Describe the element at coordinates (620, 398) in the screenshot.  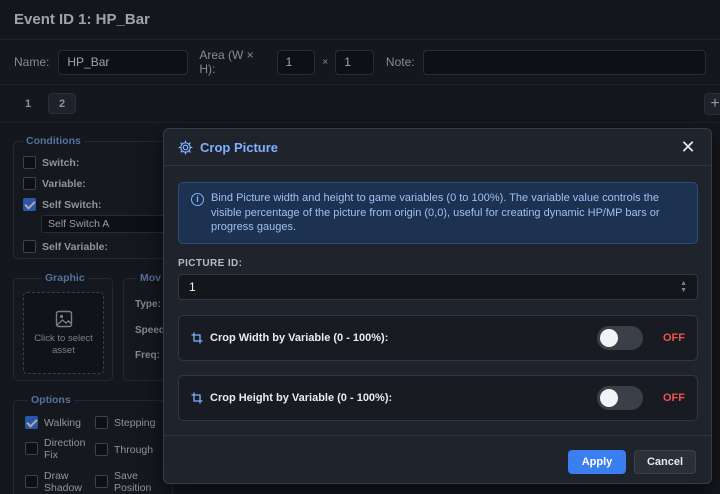
I see `crop-height-toggle` at that location.